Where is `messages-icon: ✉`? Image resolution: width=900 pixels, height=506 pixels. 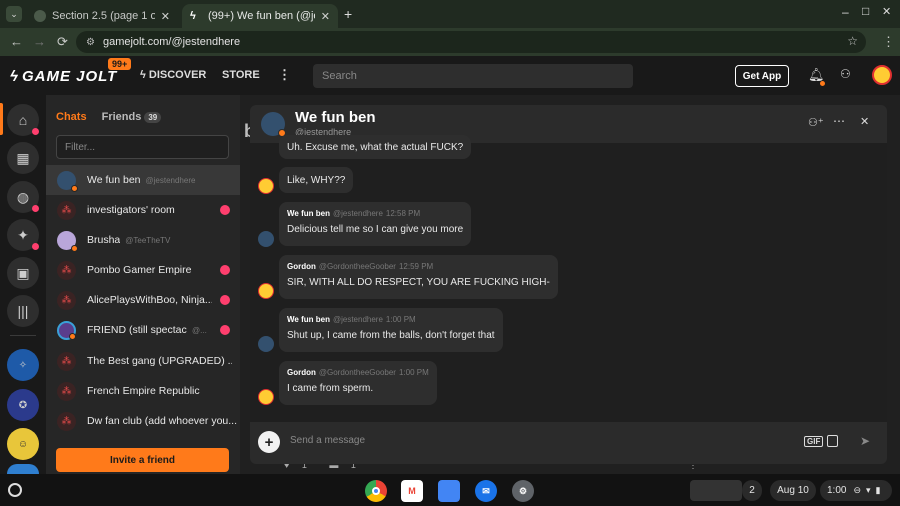 messages-icon: ✉ is located at coordinates (486, 491).